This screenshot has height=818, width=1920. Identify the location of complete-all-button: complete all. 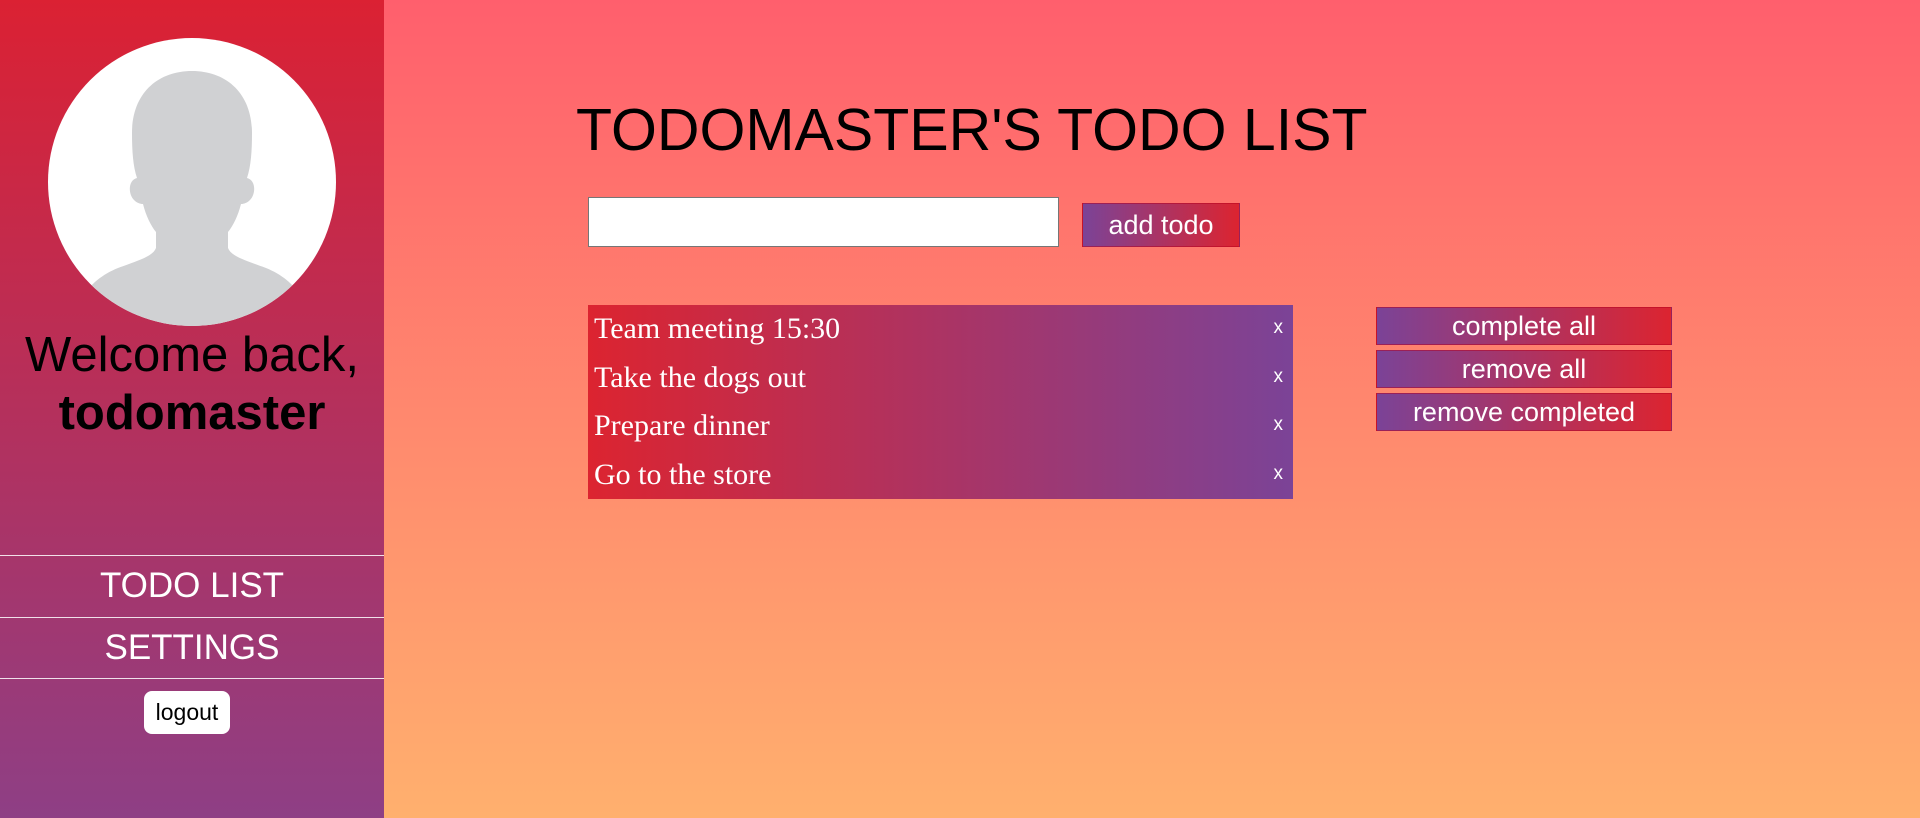
(1524, 326).